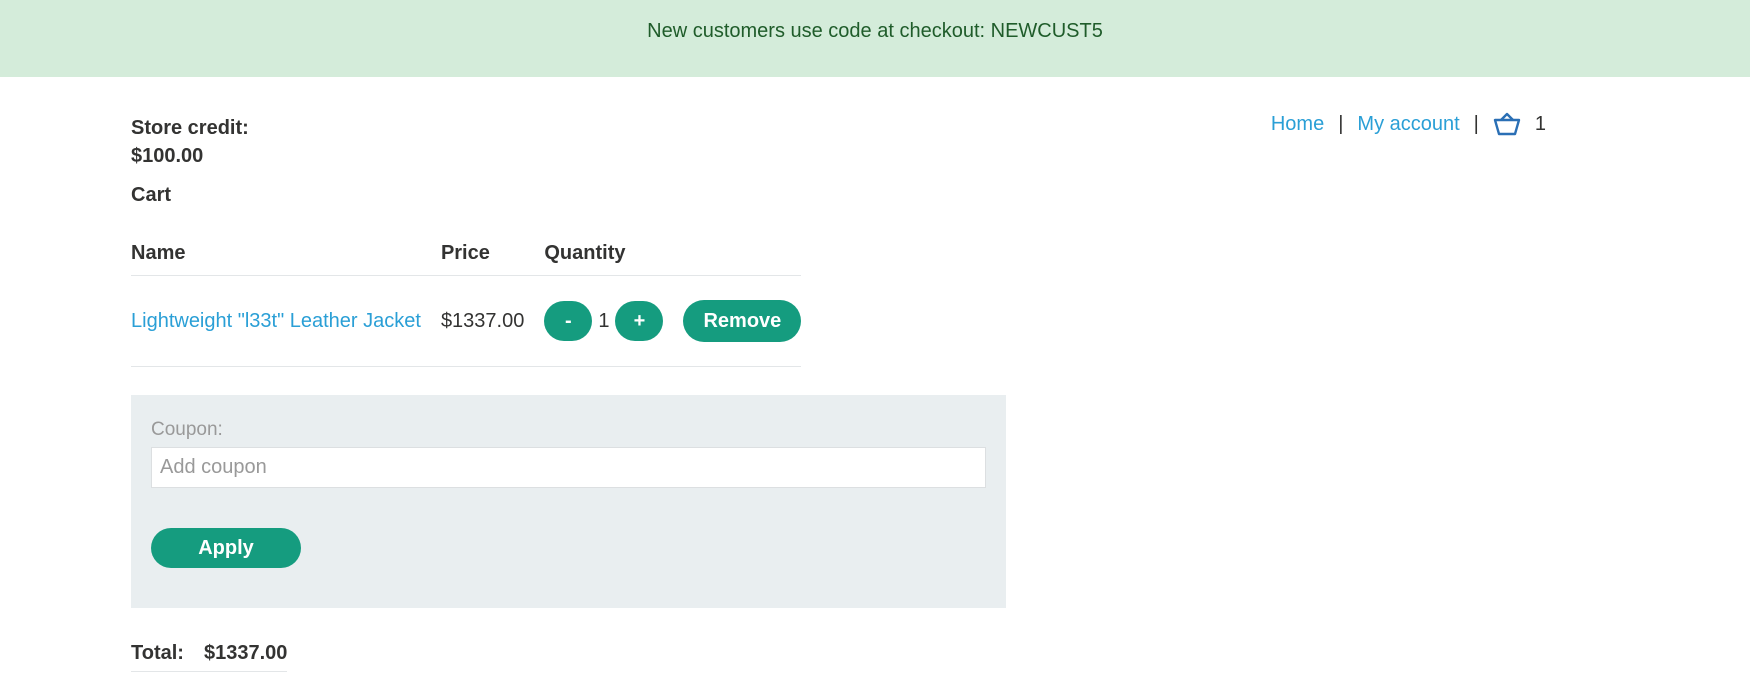 This screenshot has width=1750, height=696. Describe the element at coordinates (157, 653) in the screenshot. I see `total-label: Total:` at that location.